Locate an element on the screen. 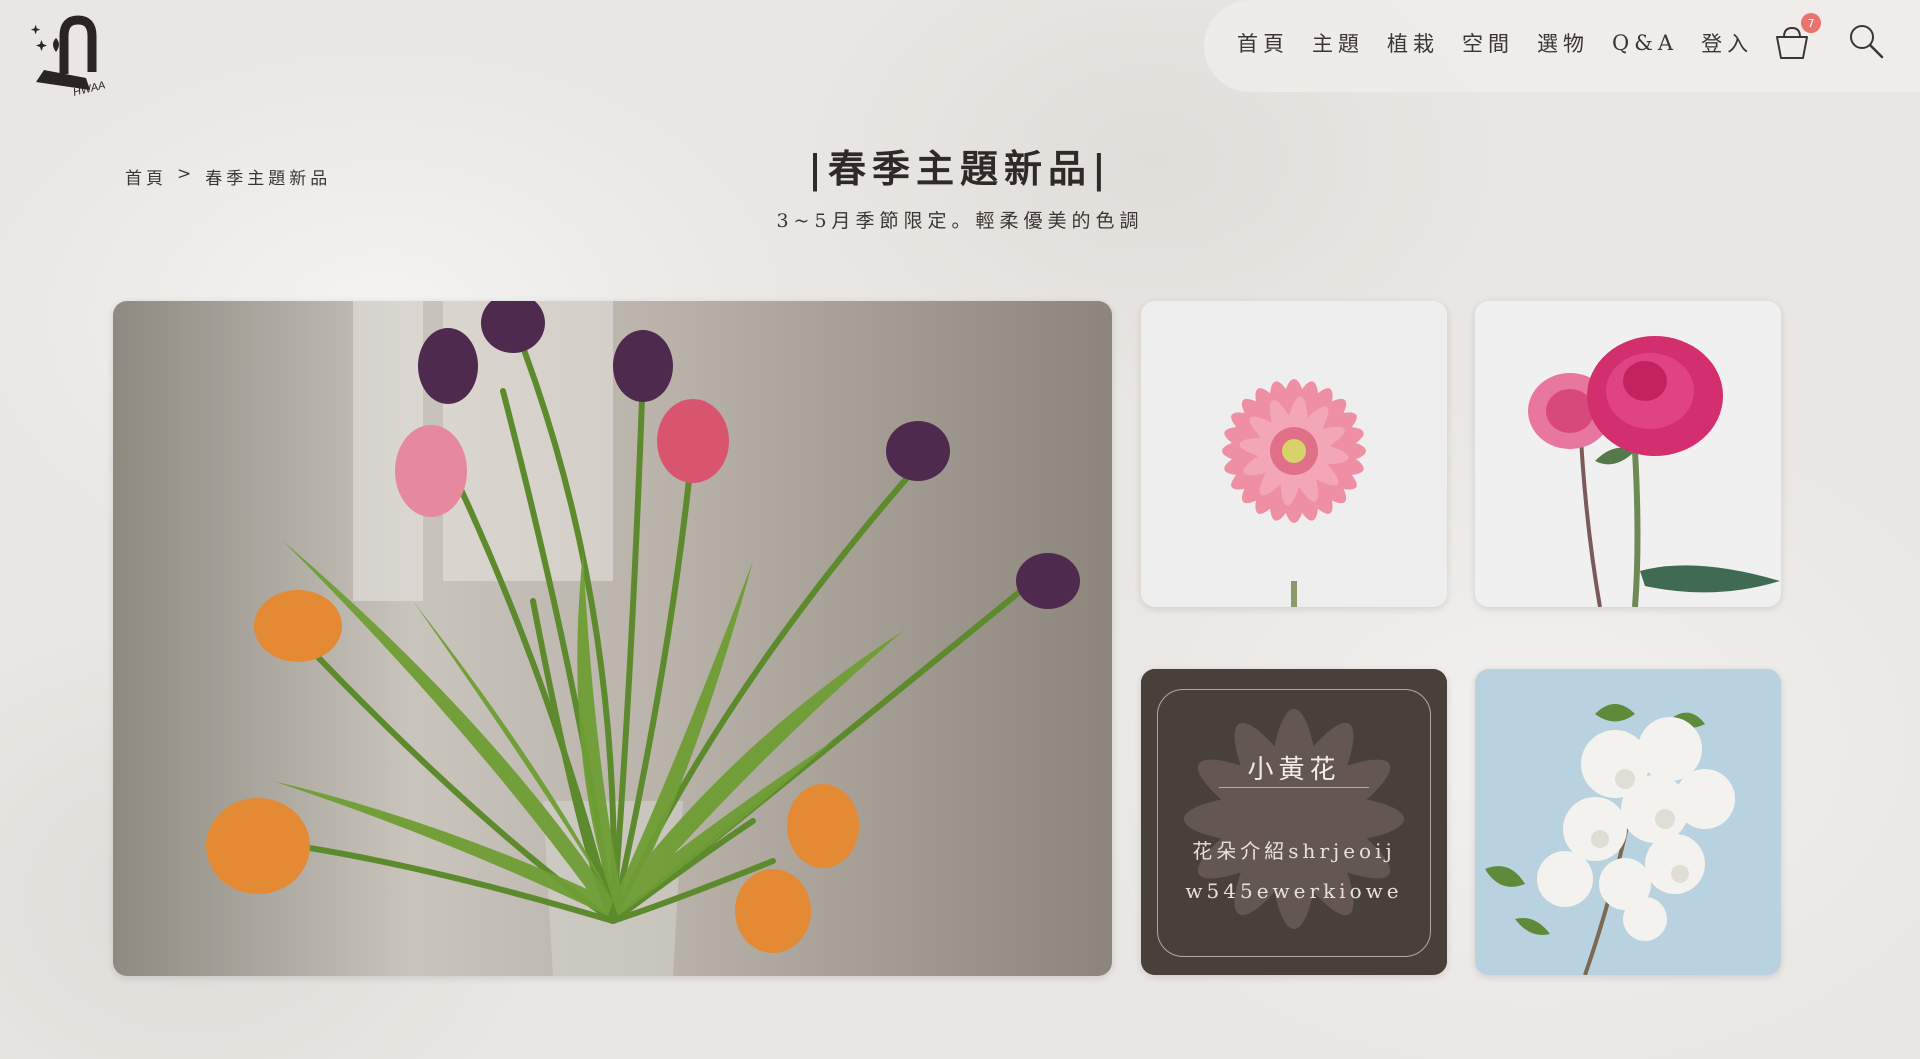 Image resolution: width=1920 pixels, height=1059 pixels. nav-home: 首頁 is located at coordinates (1263, 43).